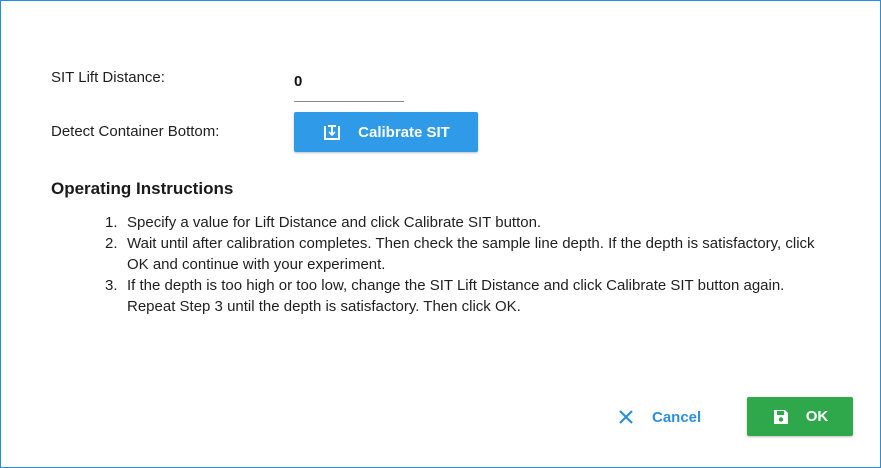  What do you see at coordinates (817, 416) in the screenshot?
I see `ok-label: OK` at bounding box center [817, 416].